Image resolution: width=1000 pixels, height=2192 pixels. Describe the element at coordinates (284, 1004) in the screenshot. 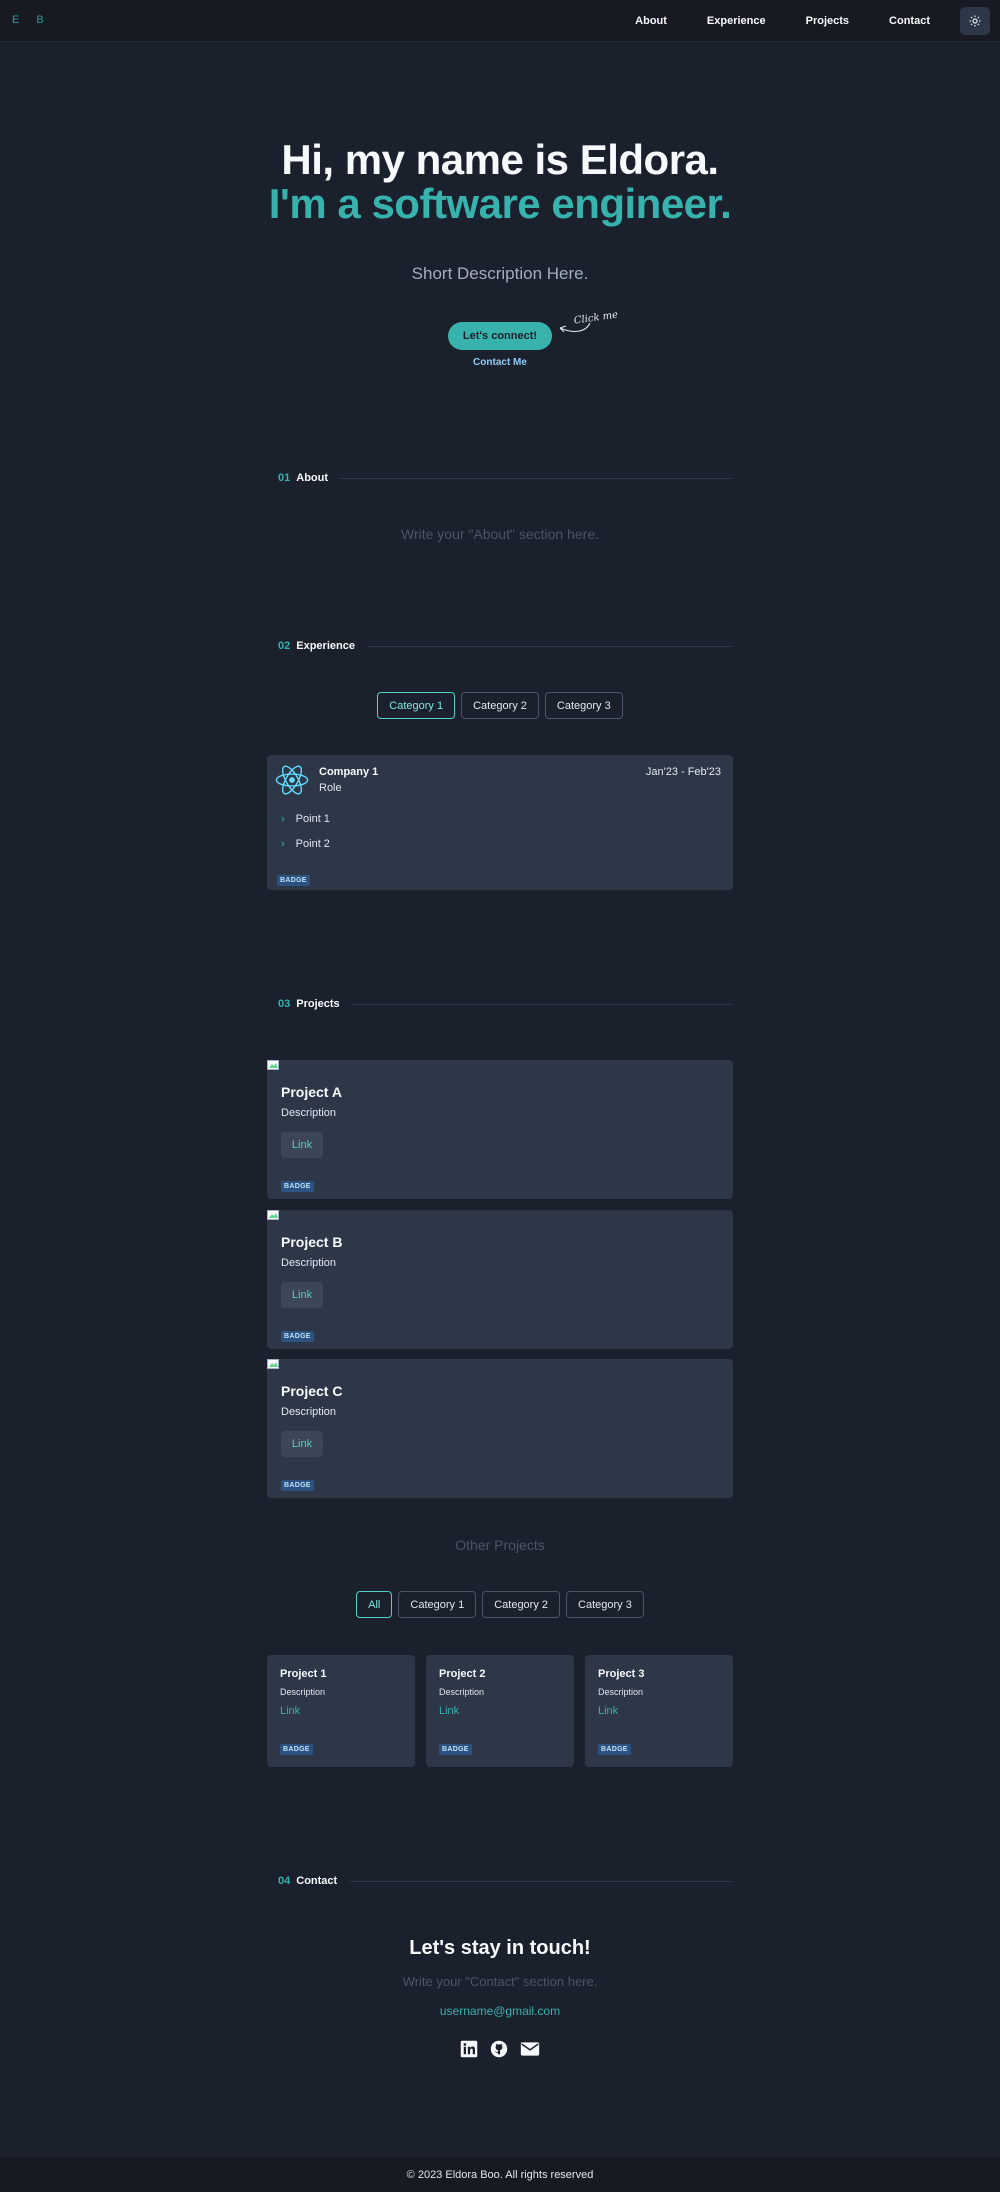

I see `section-number: 03` at that location.